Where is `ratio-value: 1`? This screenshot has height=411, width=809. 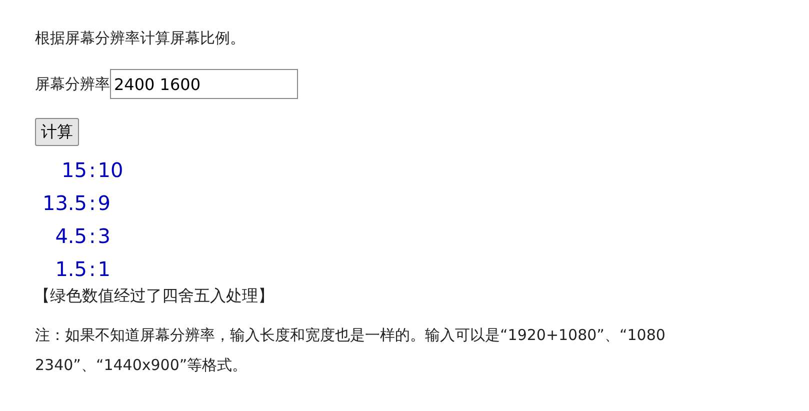
ratio-value: 1 is located at coordinates (105, 269).